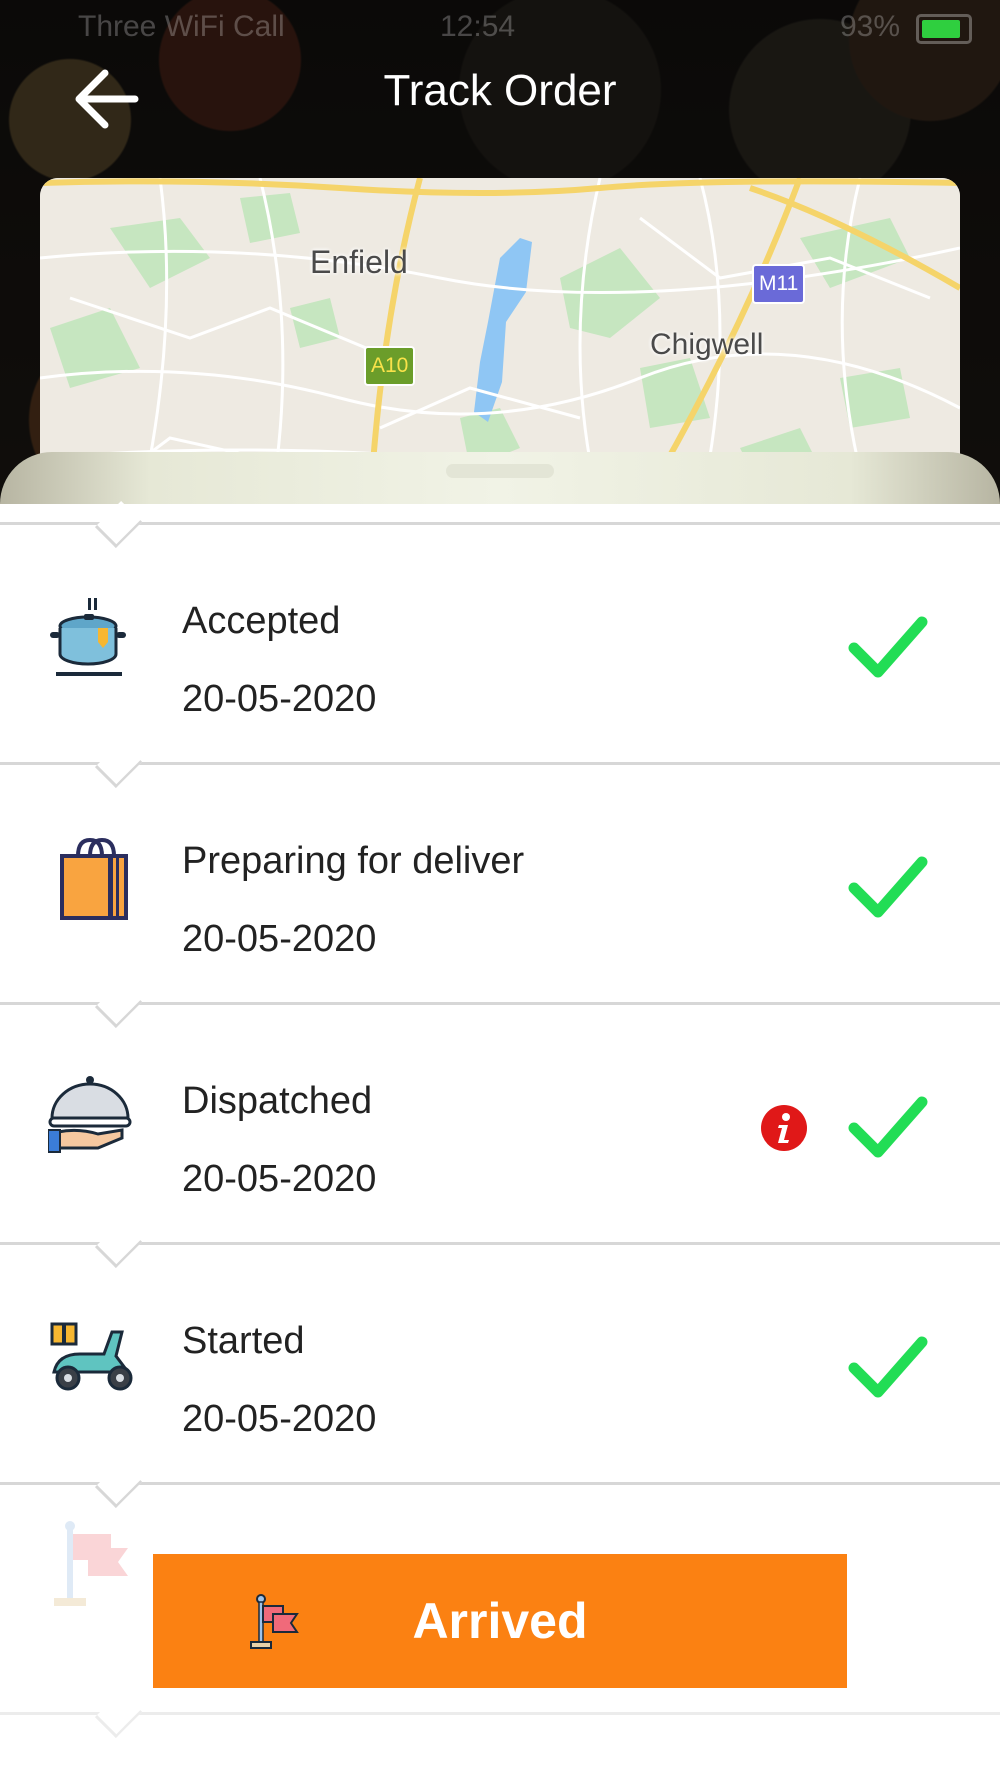 The width and height of the screenshot is (1000, 1778). Describe the element at coordinates (90, 1114) in the screenshot. I see `serving-cloche-icon` at that location.